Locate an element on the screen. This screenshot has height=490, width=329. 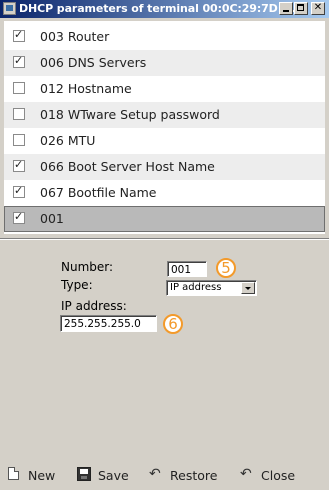
close-button: ↶ Close is located at coordinates (270, 475).